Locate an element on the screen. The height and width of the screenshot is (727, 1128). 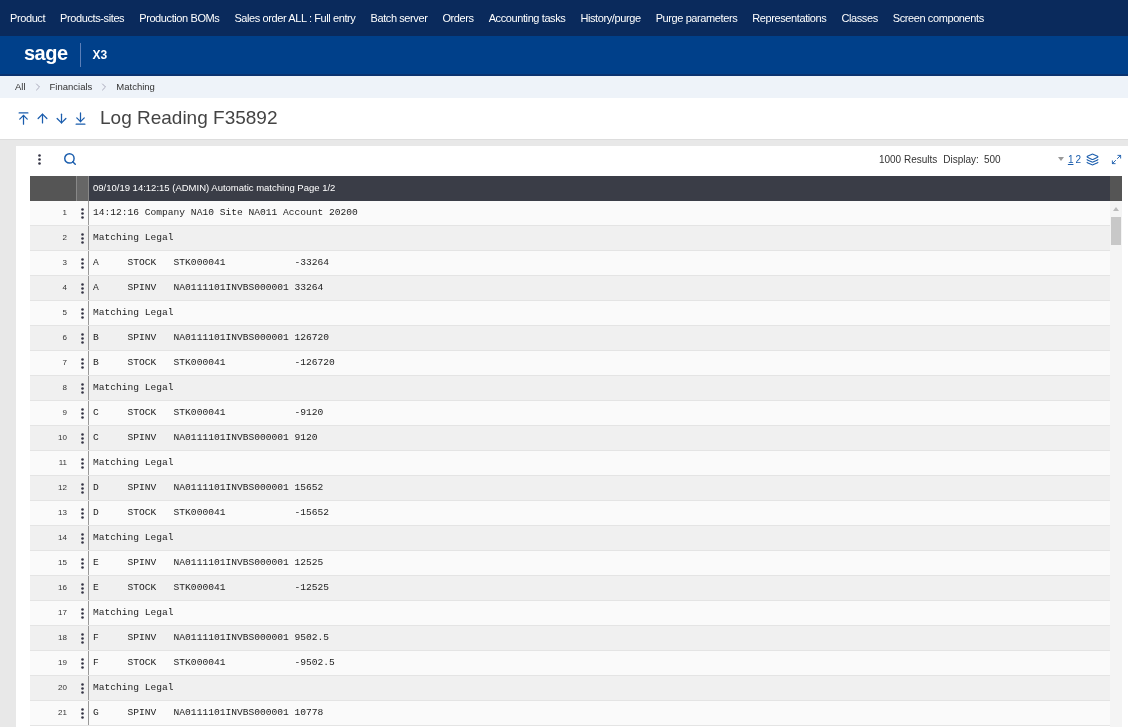
table-header: 09/10/19 14:12:15 (ADMIN) Automatic matching Page 1/2 is located at coordinates (570, 188).